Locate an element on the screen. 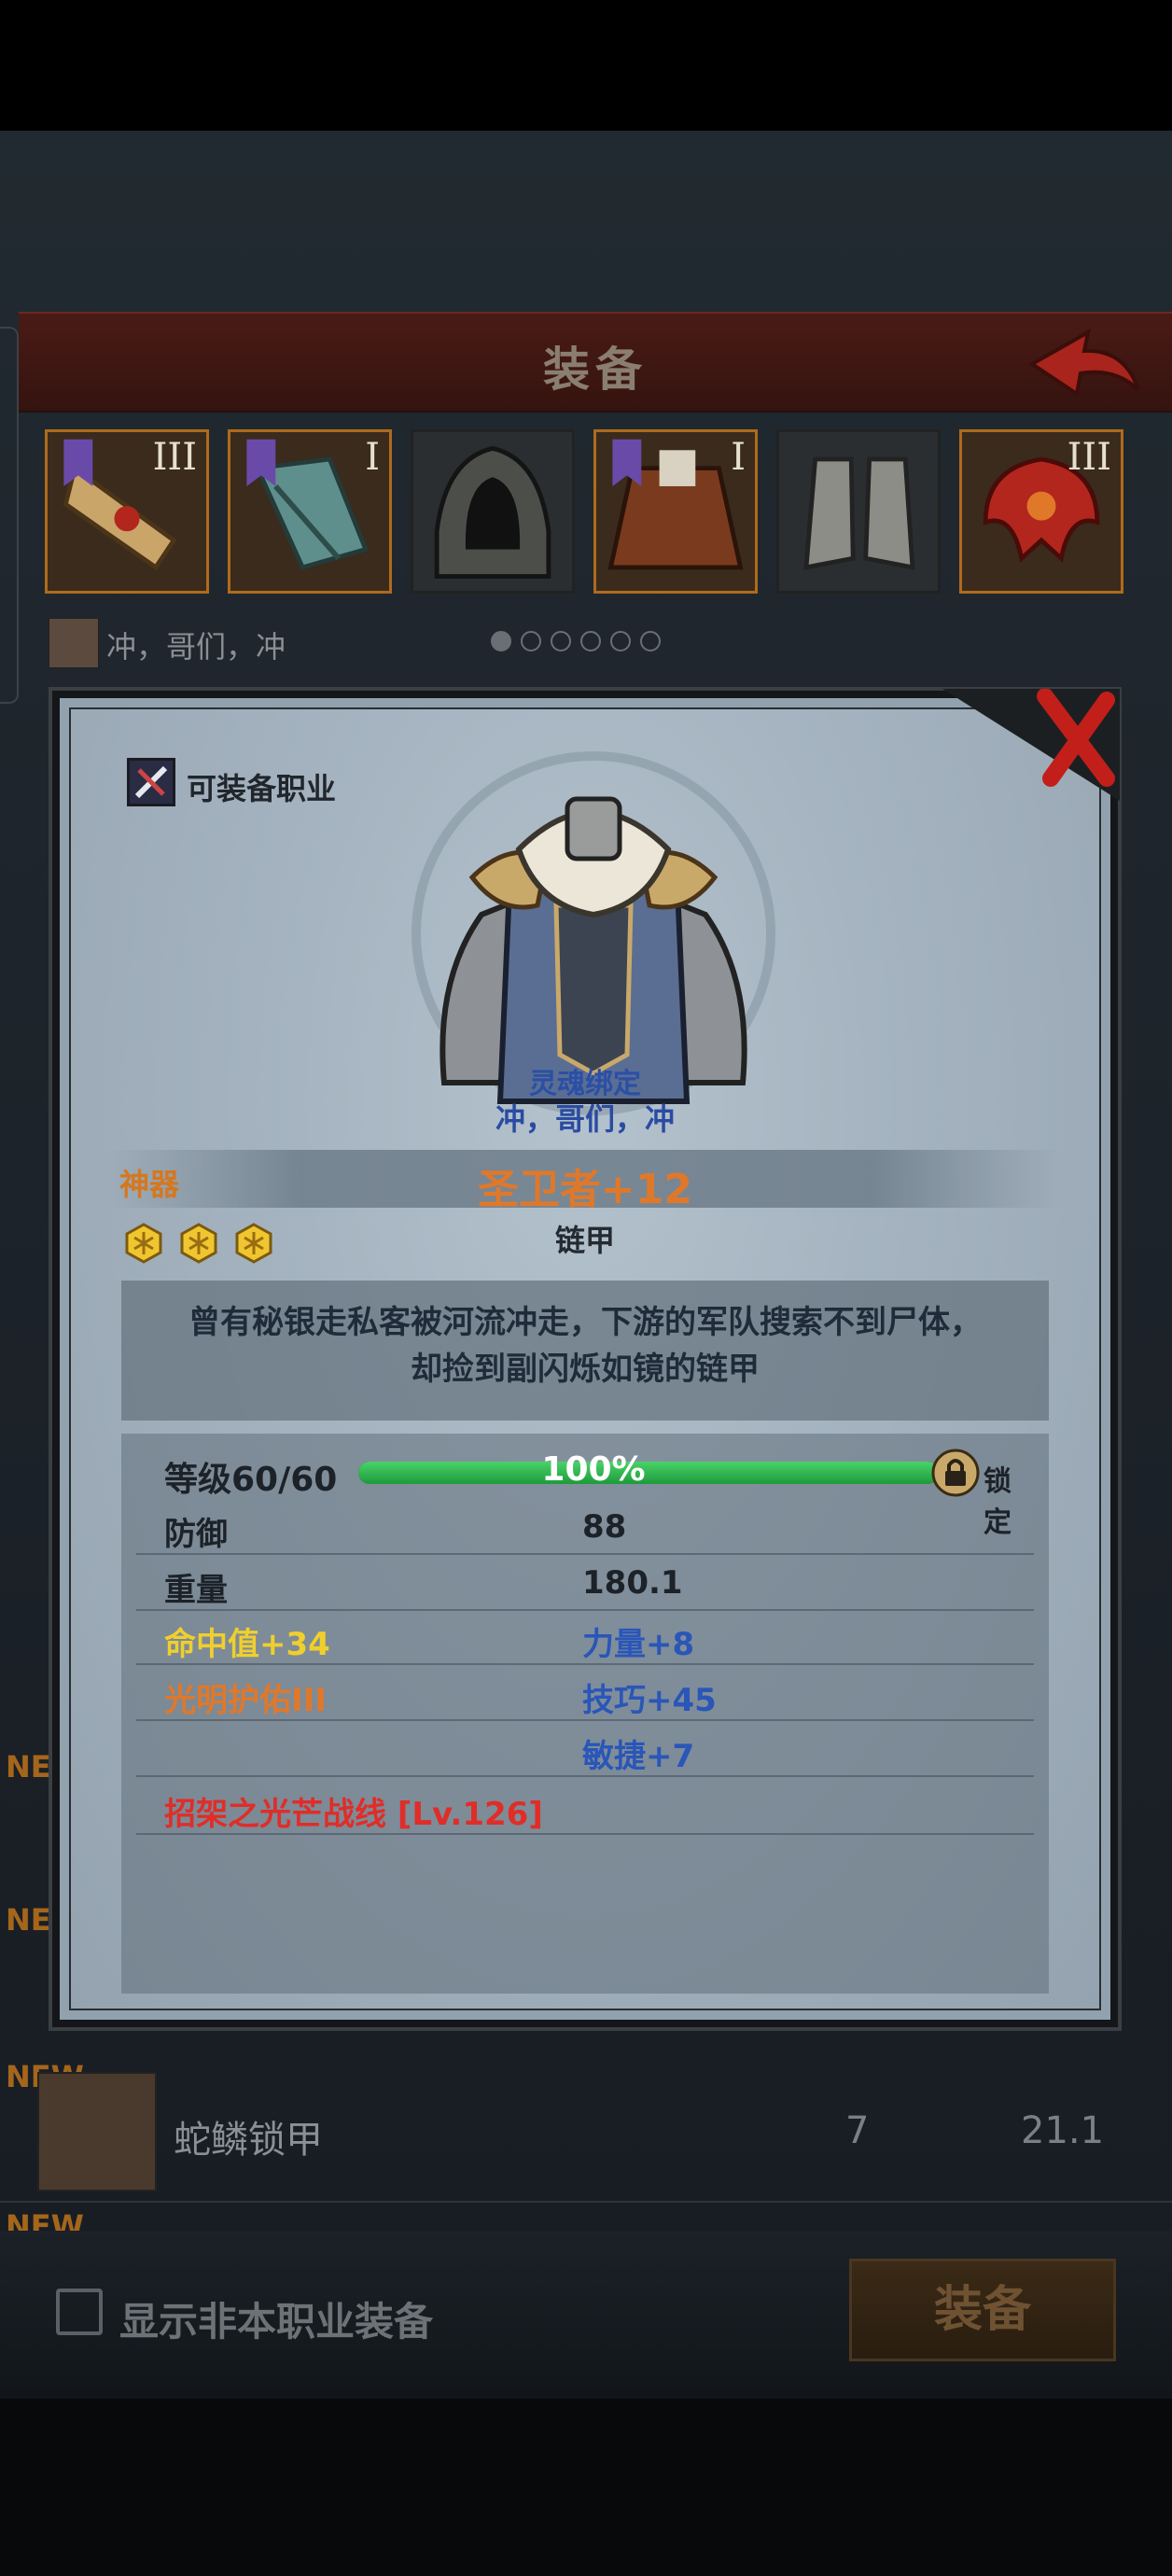  show-other-class-checkbox is located at coordinates (79, 2312).